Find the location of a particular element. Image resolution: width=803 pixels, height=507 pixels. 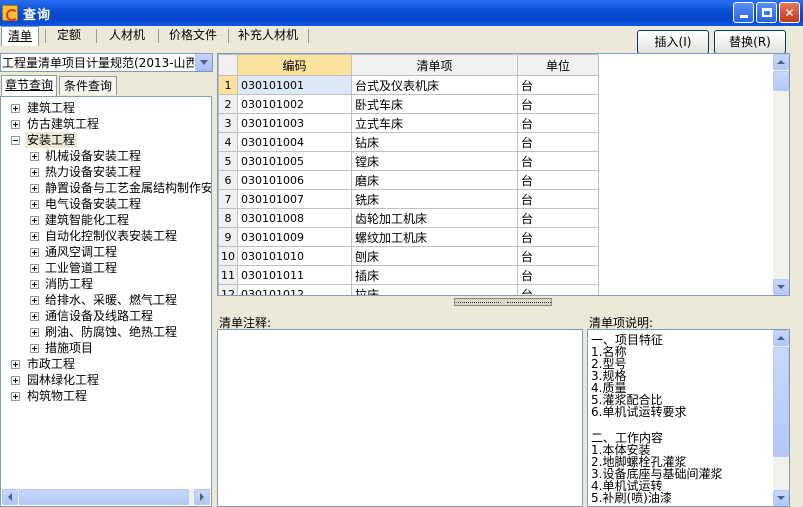

table-row: 8 030101008 齿轮加工机床台 is located at coordinates (408, 218).